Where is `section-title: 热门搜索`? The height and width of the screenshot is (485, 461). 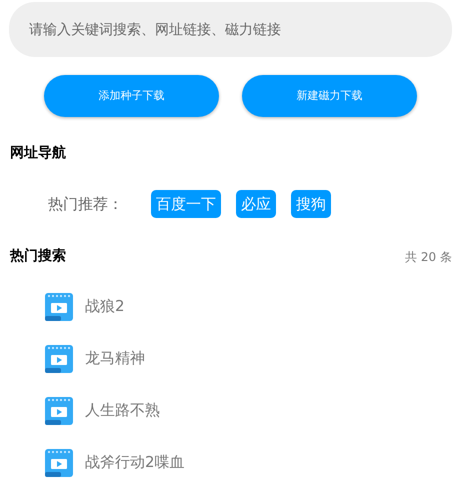
section-title: 热门搜索 is located at coordinates (38, 256).